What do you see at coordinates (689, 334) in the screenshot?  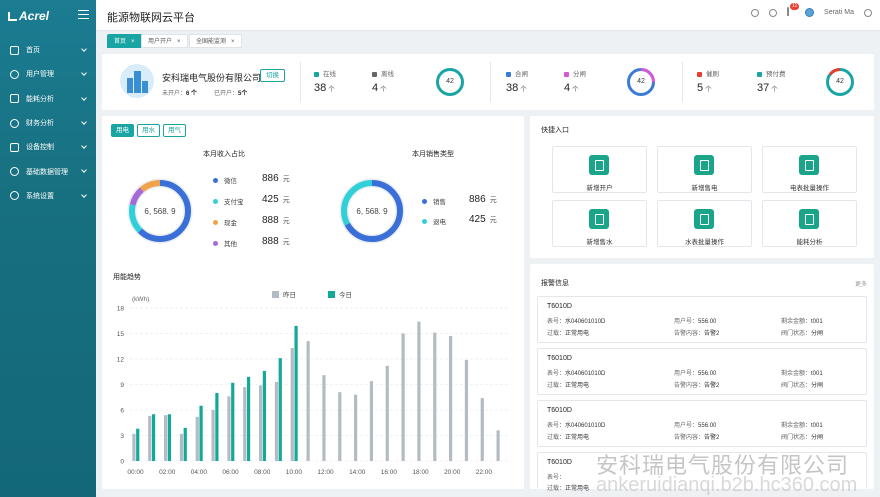 I see `field-label: 告警内容：` at bounding box center [689, 334].